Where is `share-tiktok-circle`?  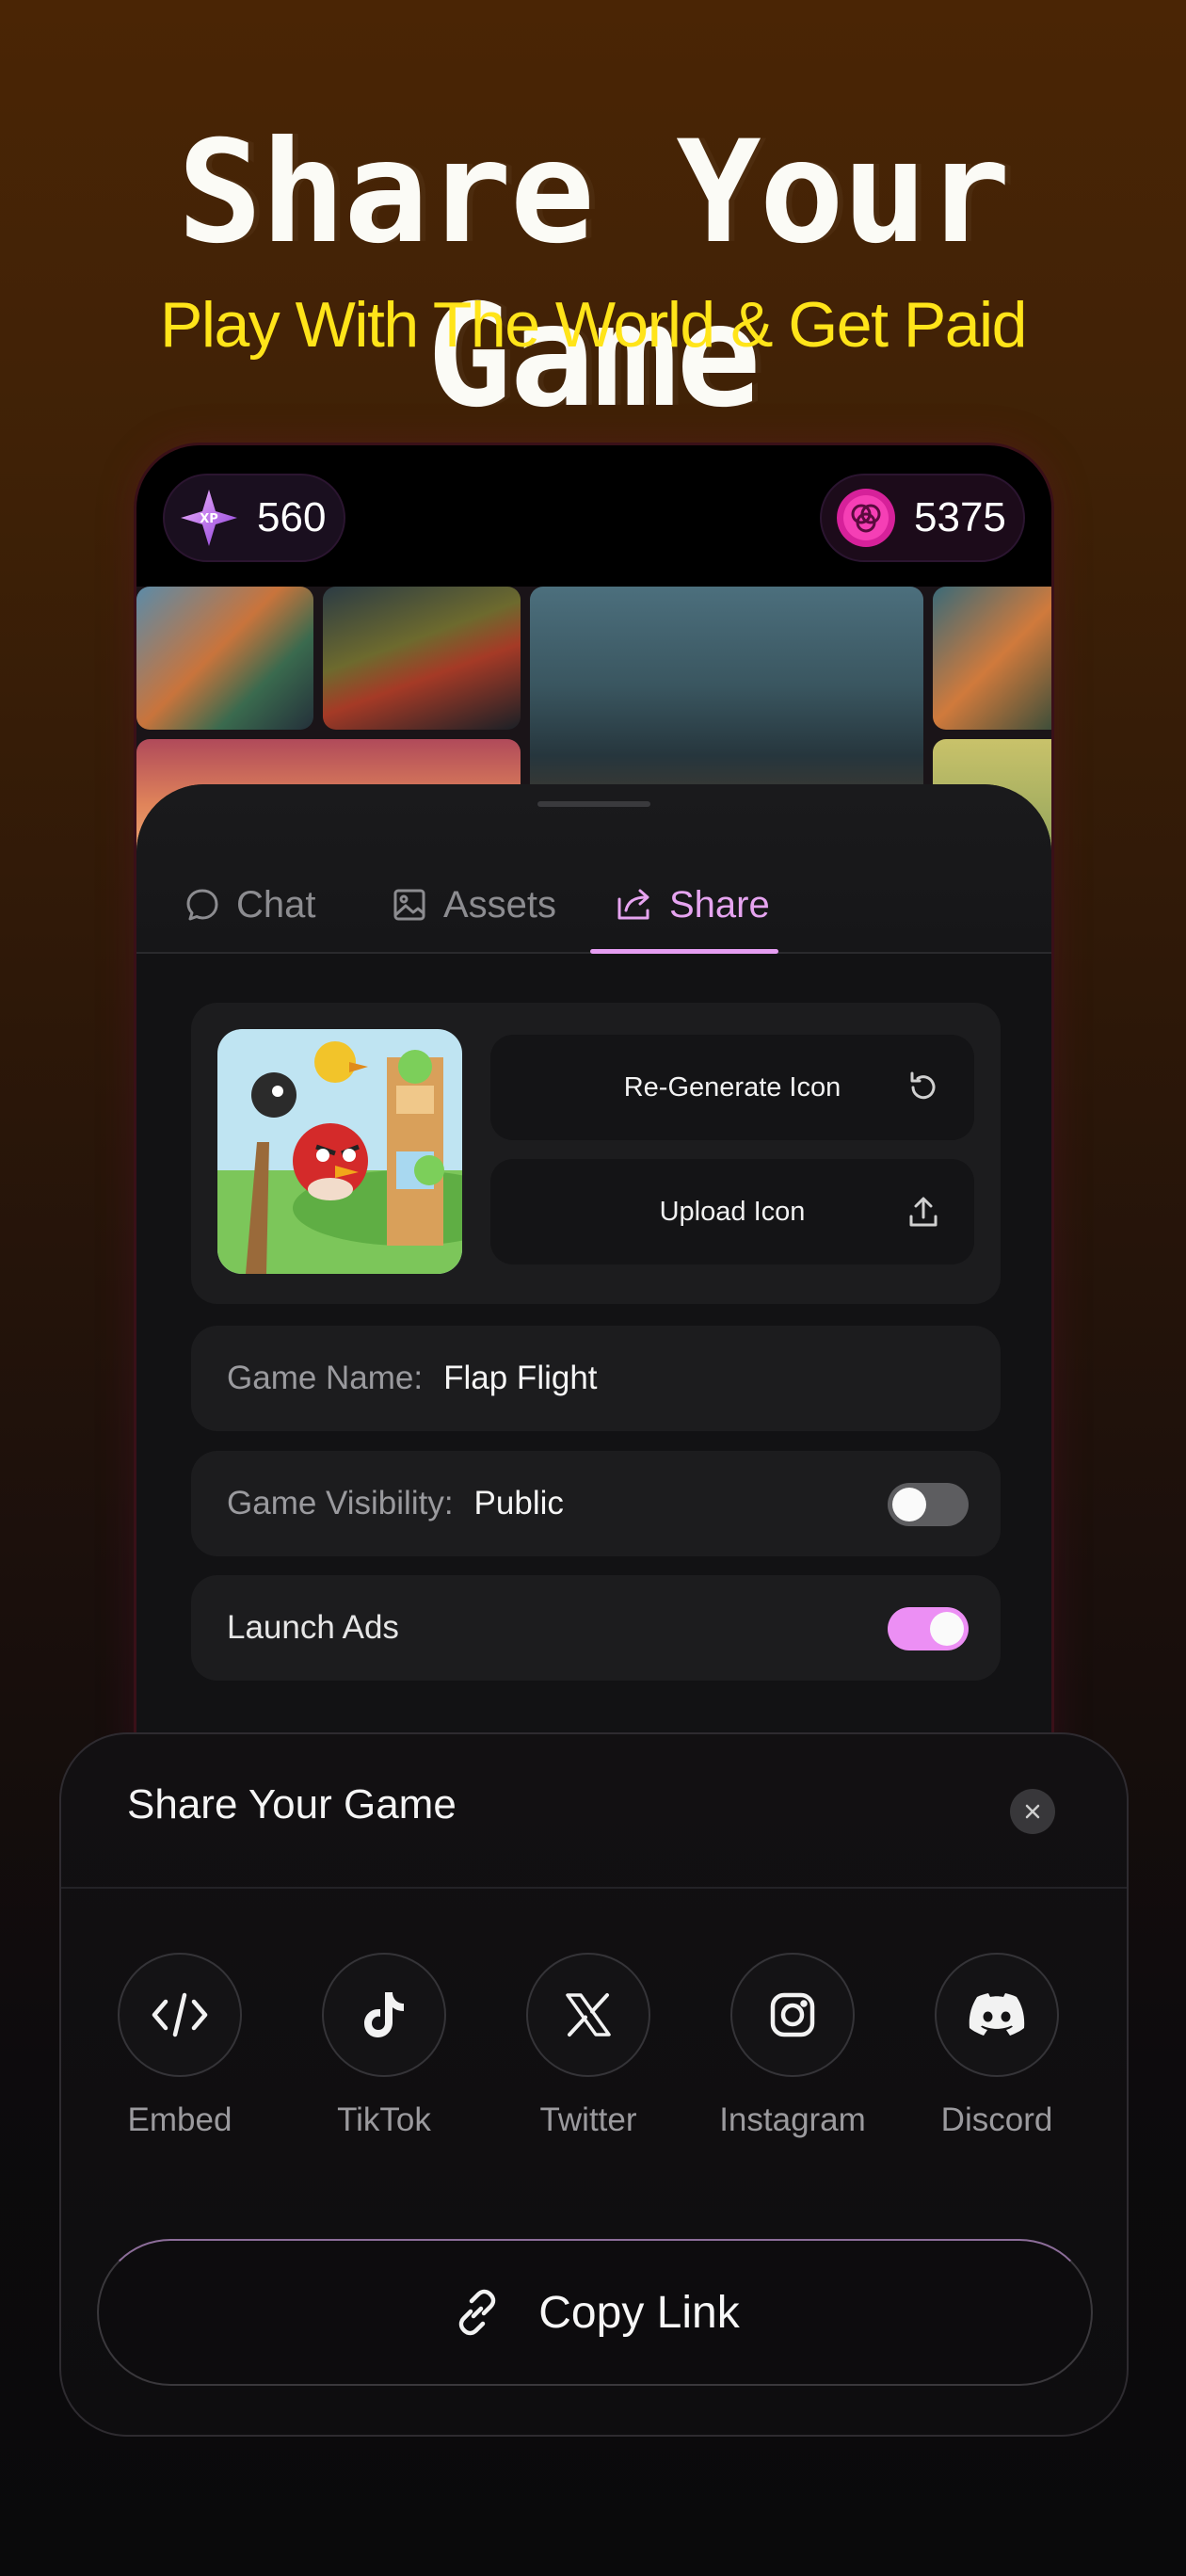
share-tiktok-circle is located at coordinates (384, 2015).